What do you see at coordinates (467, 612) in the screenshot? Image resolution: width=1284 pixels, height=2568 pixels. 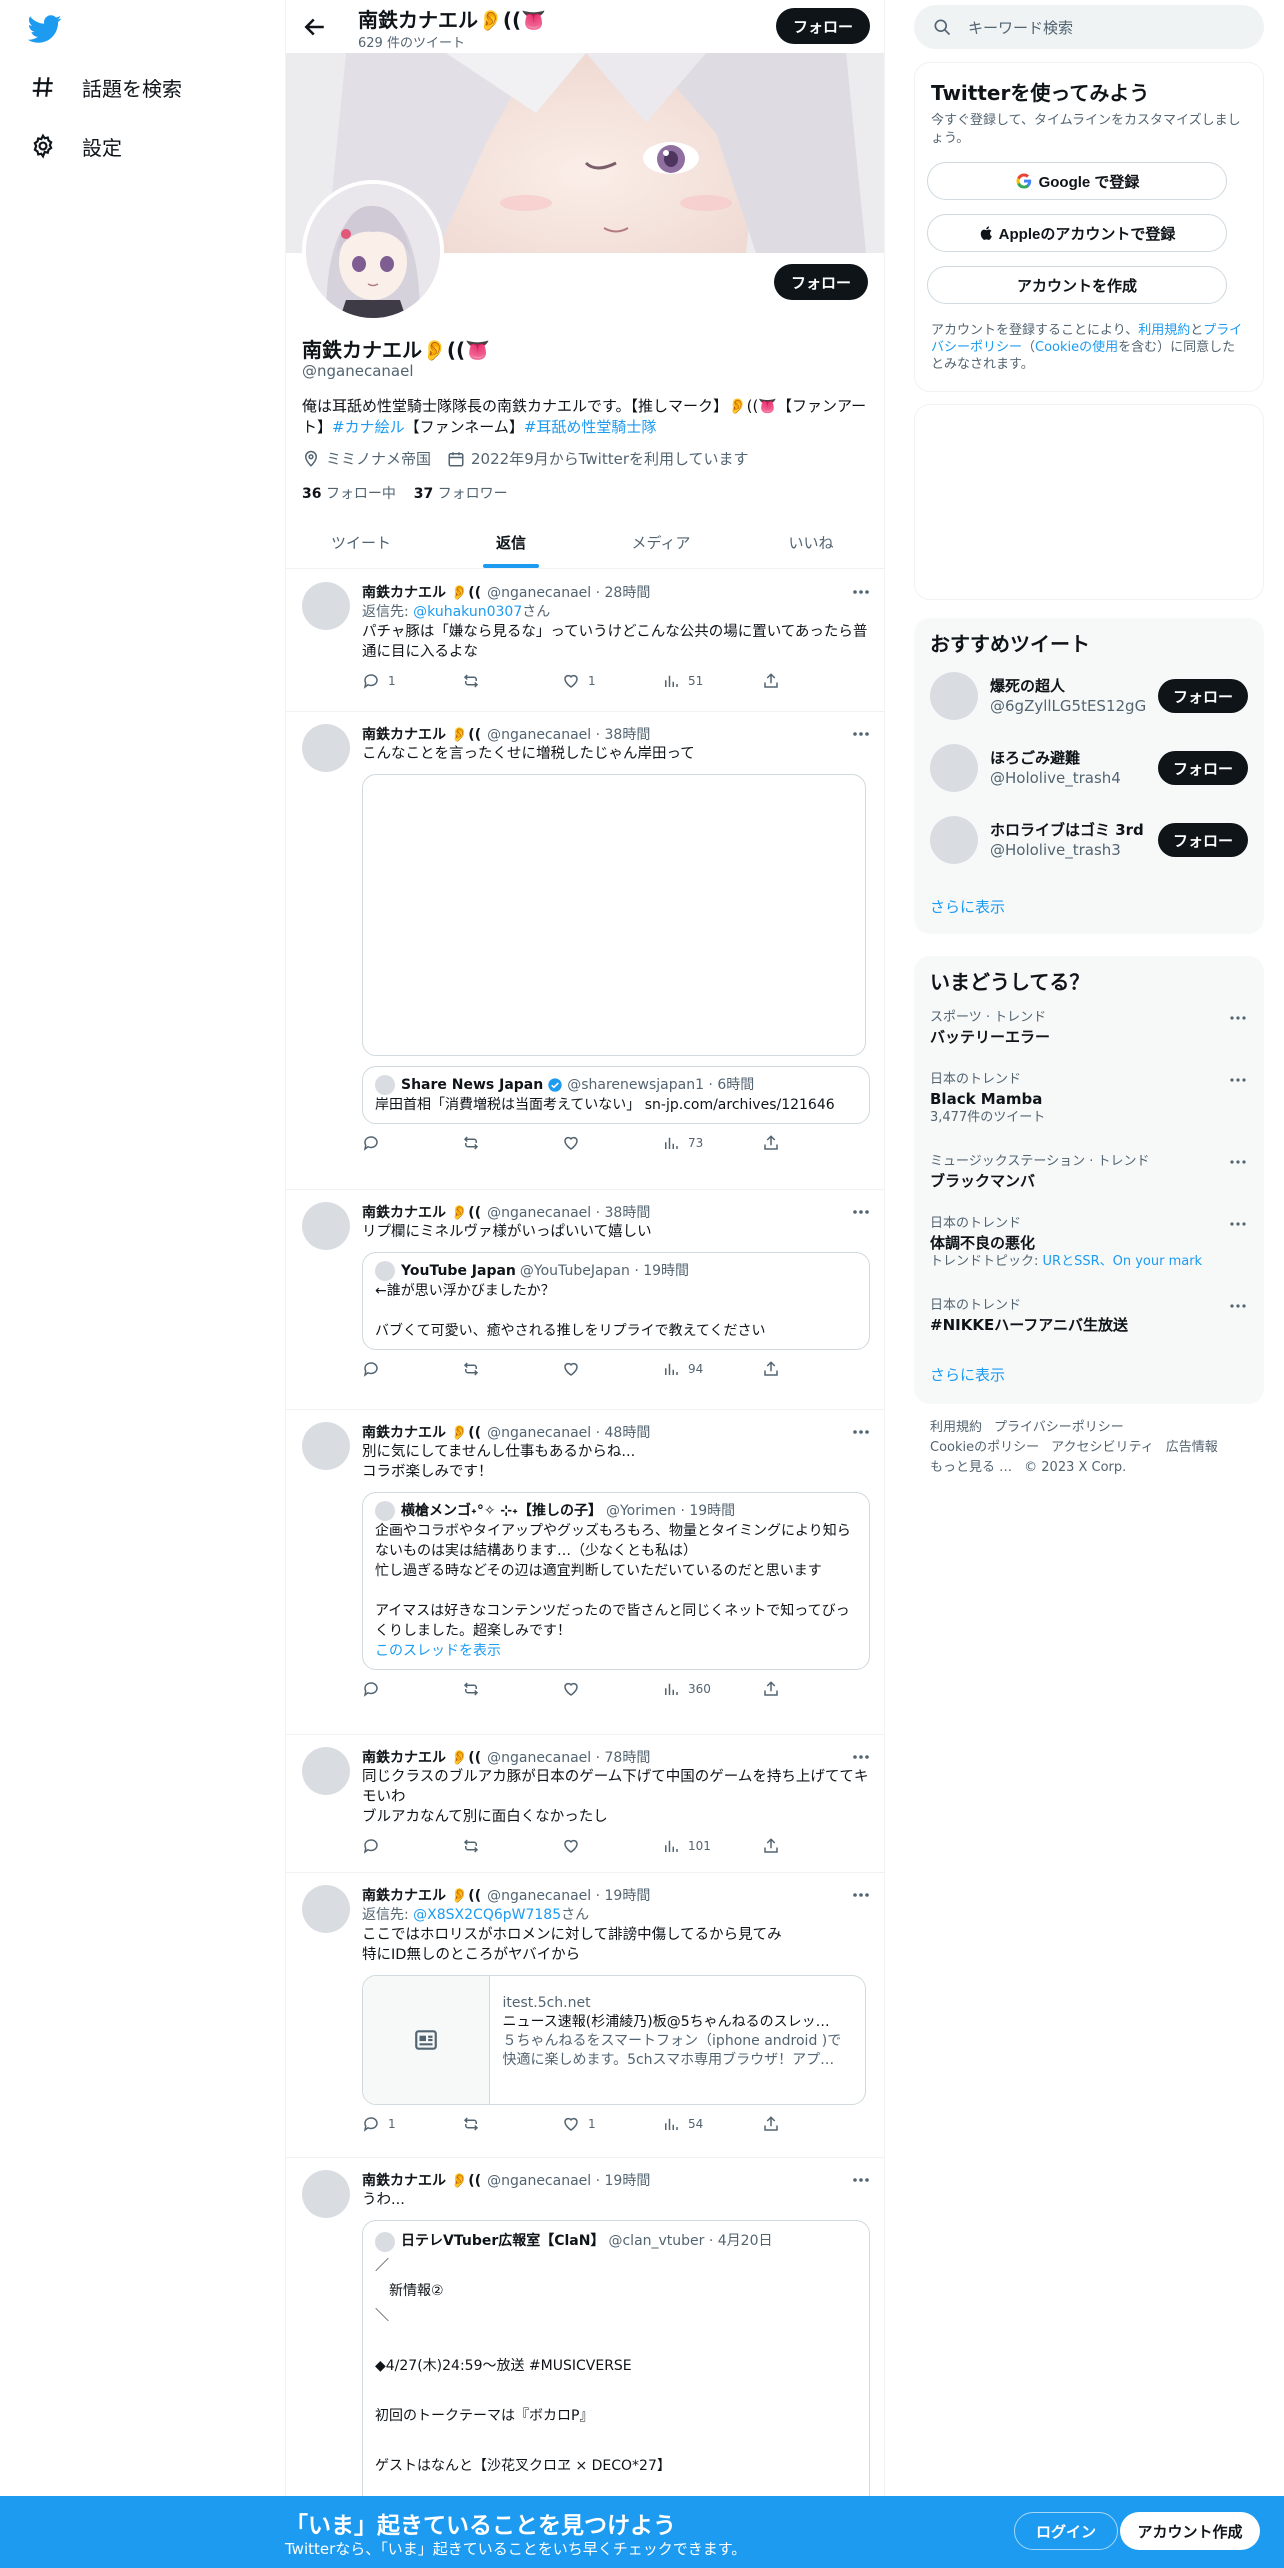 I see `reply-to-link: @kuhakun0307` at bounding box center [467, 612].